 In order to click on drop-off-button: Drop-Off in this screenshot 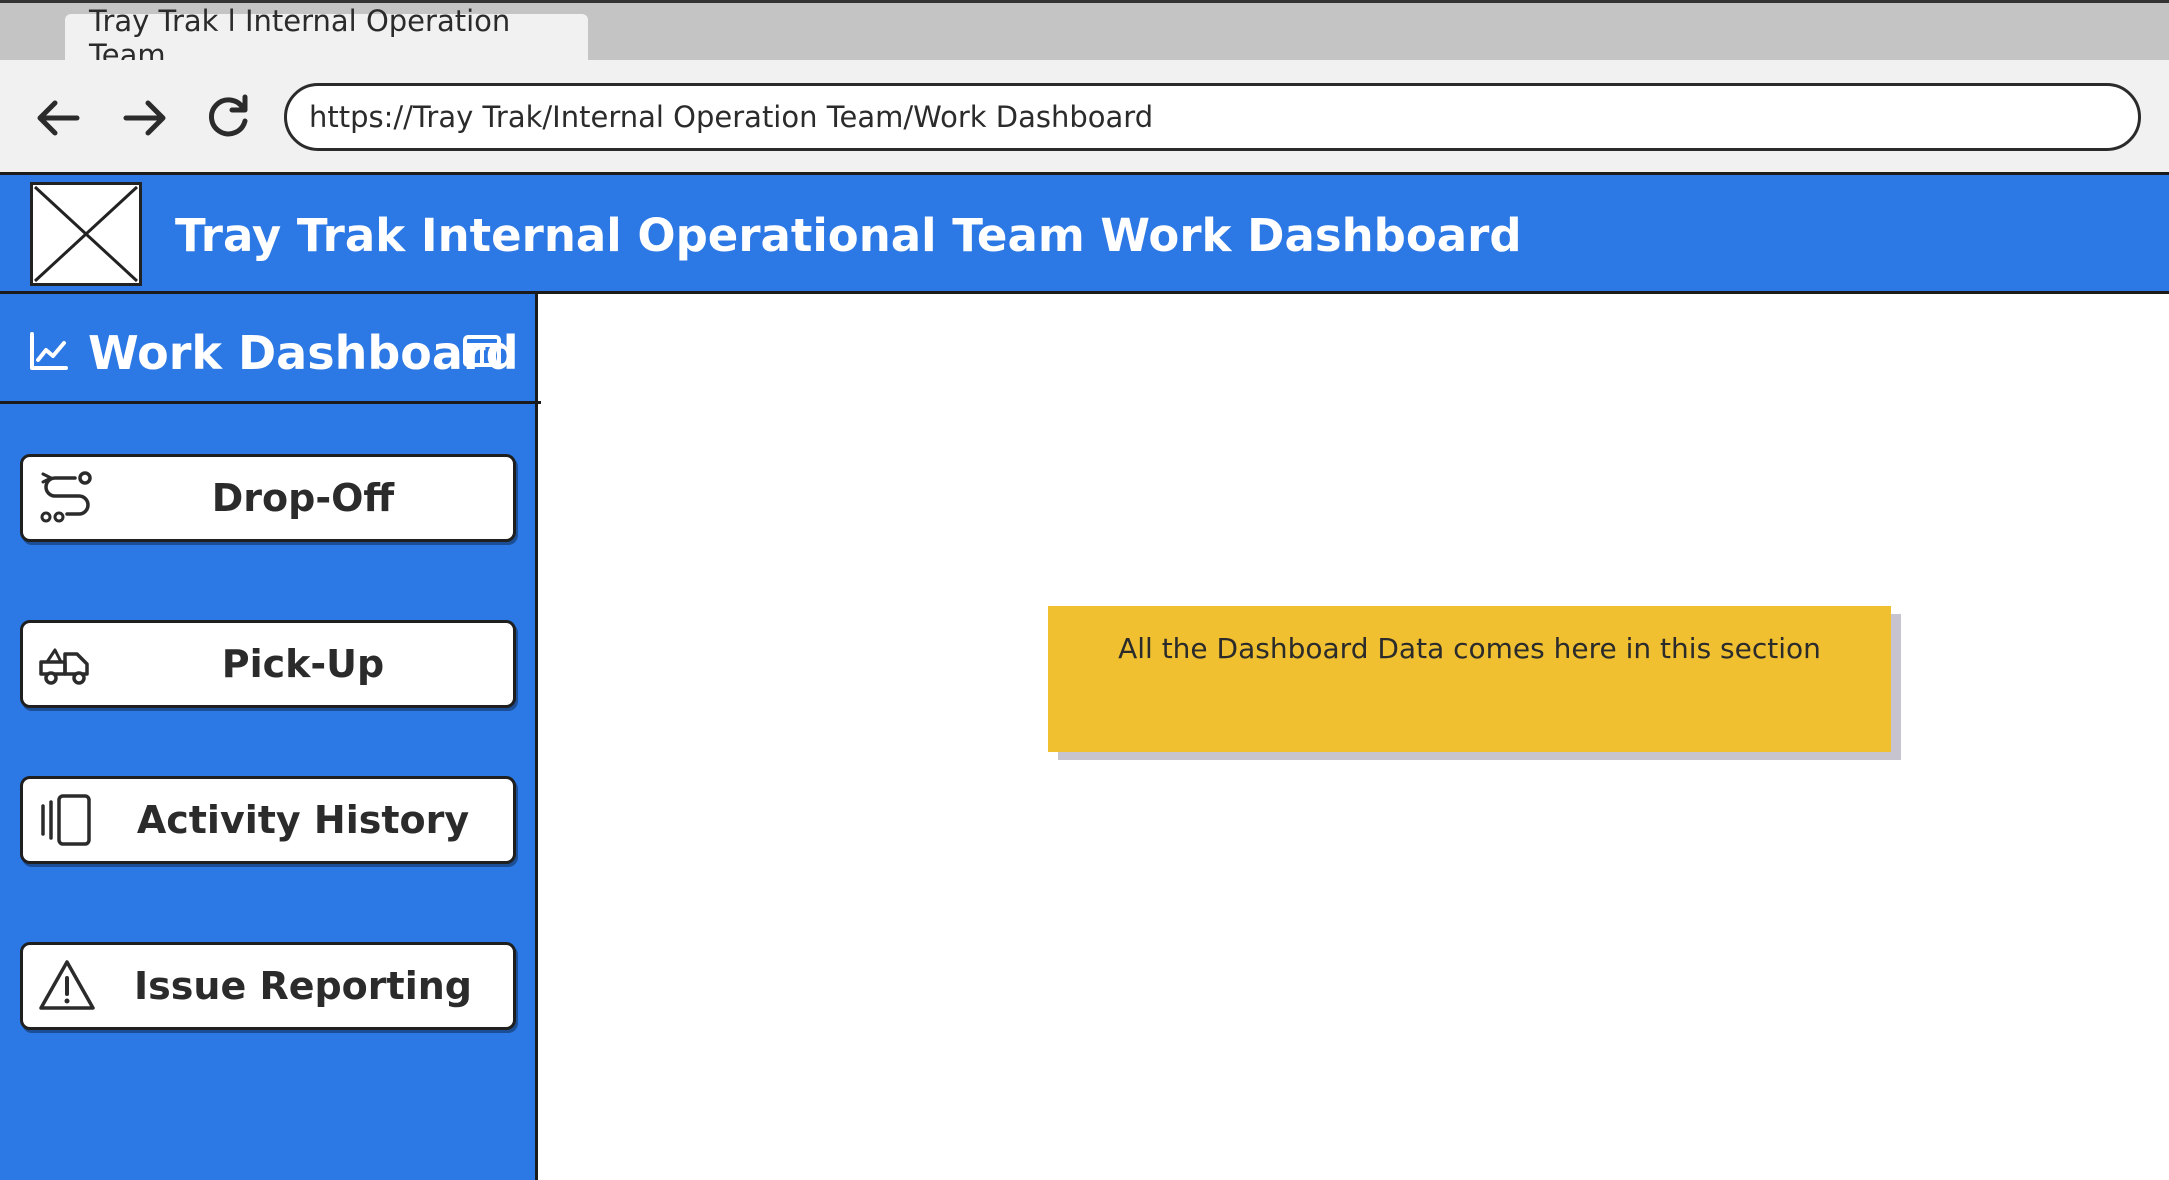, I will do `click(268, 498)`.